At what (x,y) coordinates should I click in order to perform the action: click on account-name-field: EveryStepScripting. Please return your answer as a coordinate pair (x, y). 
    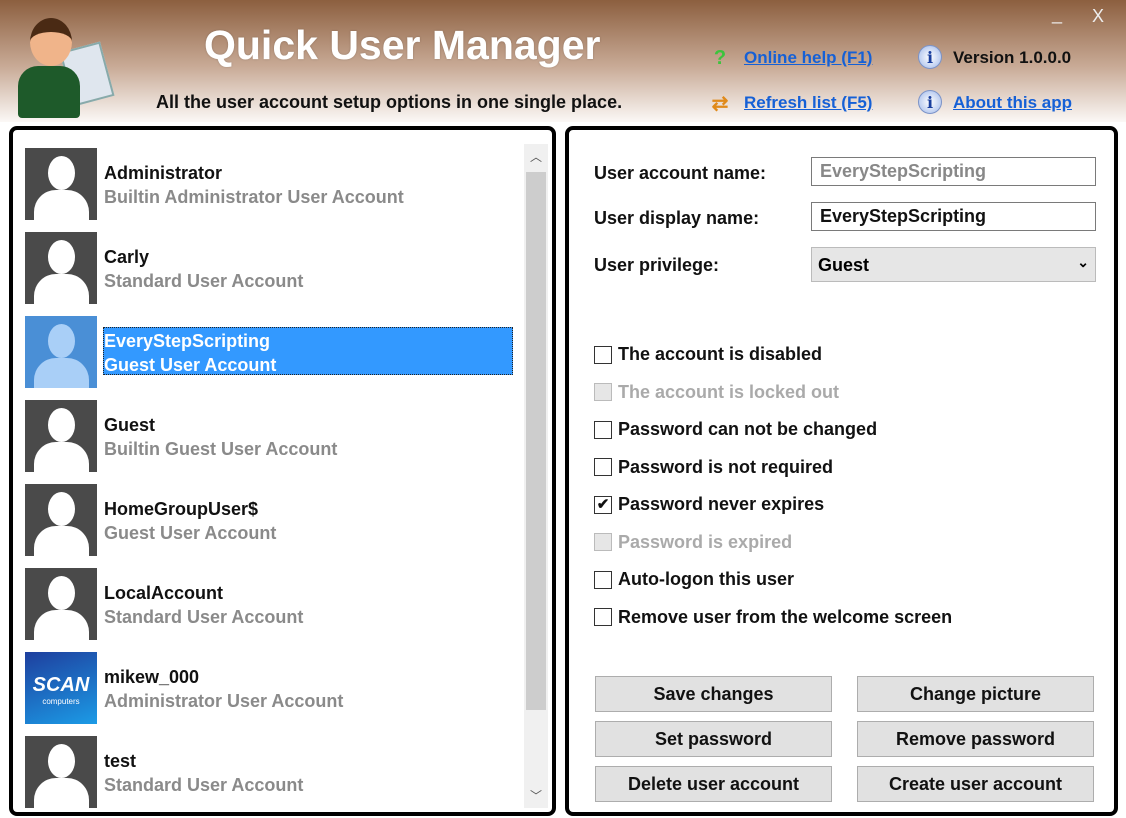
    Looking at the image, I should click on (953, 171).